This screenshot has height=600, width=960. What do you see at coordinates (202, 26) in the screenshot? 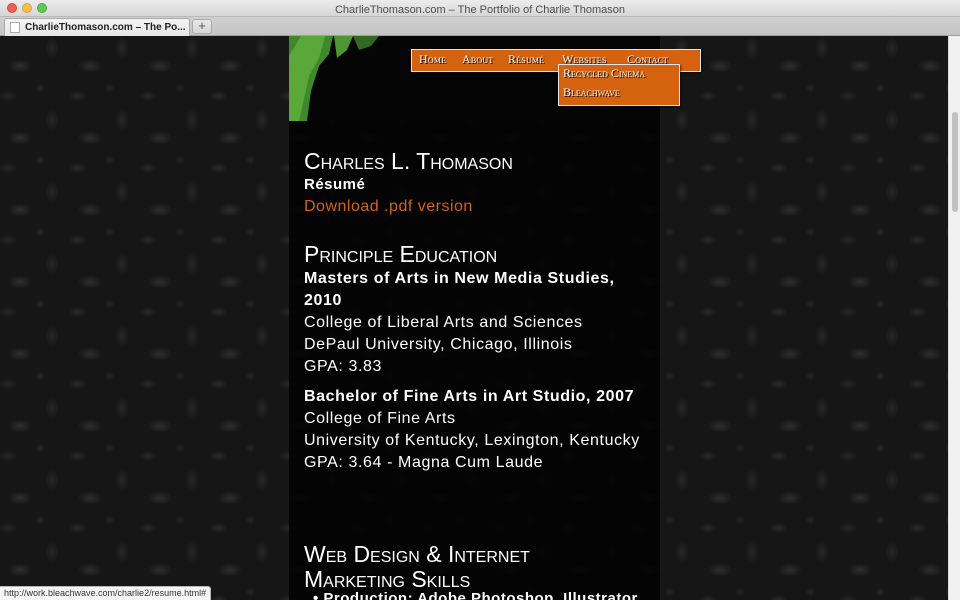
I see `new-tab-button: +` at bounding box center [202, 26].